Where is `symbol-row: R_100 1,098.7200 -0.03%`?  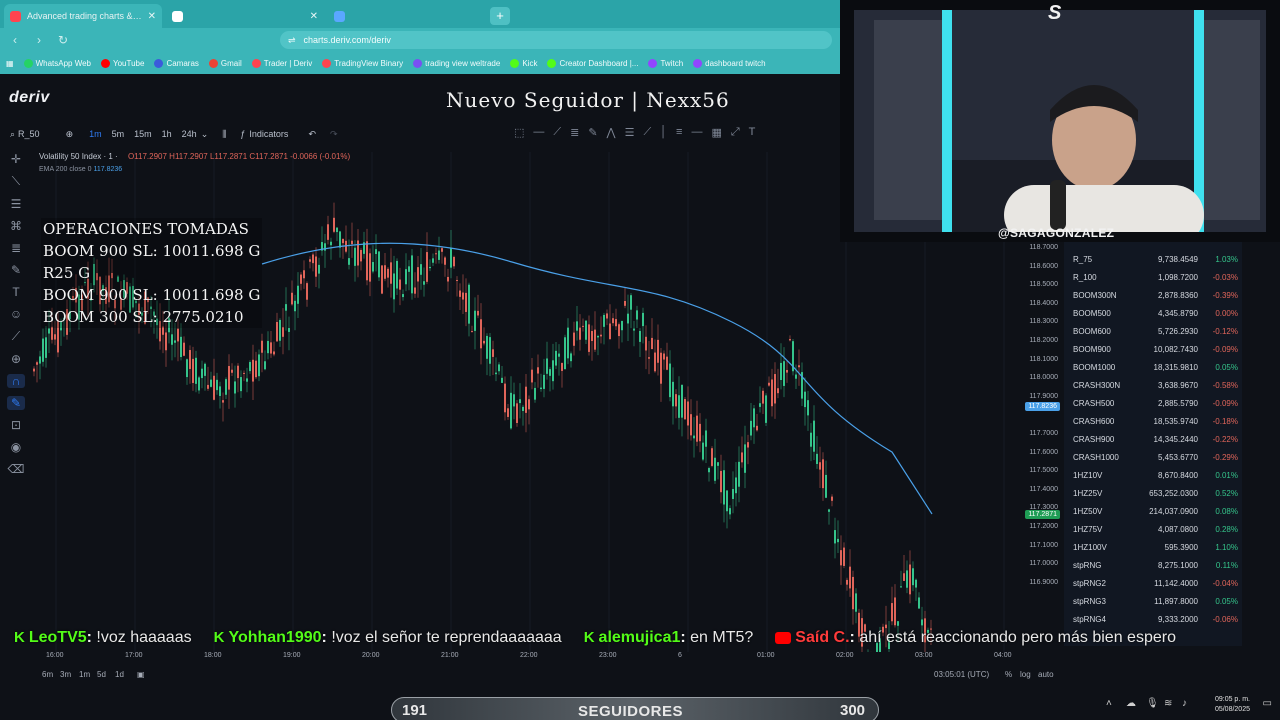 symbol-row: R_100 1,098.7200 -0.03% is located at coordinates (1153, 277).